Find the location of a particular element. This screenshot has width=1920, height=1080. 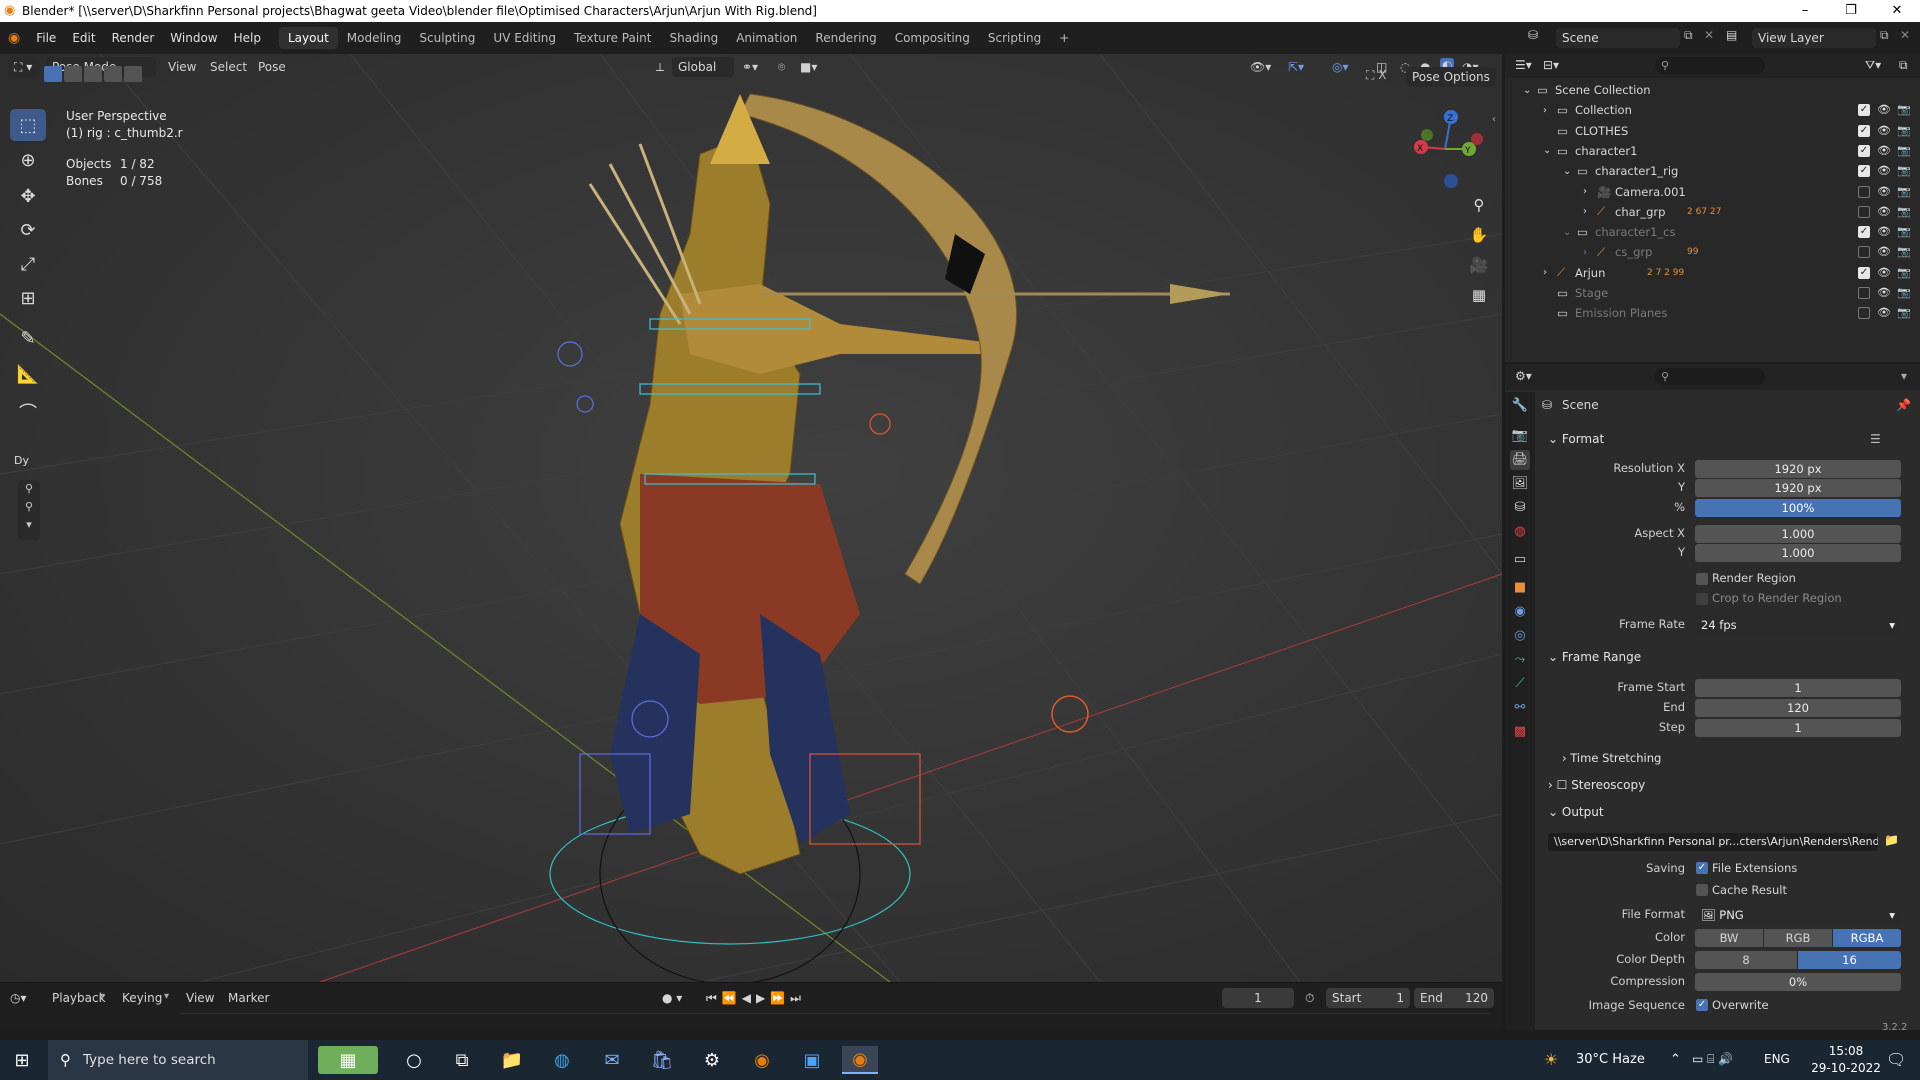

stereoscopy-panel-header: › ☐ Stereoscopy is located at coordinates (1596, 785).